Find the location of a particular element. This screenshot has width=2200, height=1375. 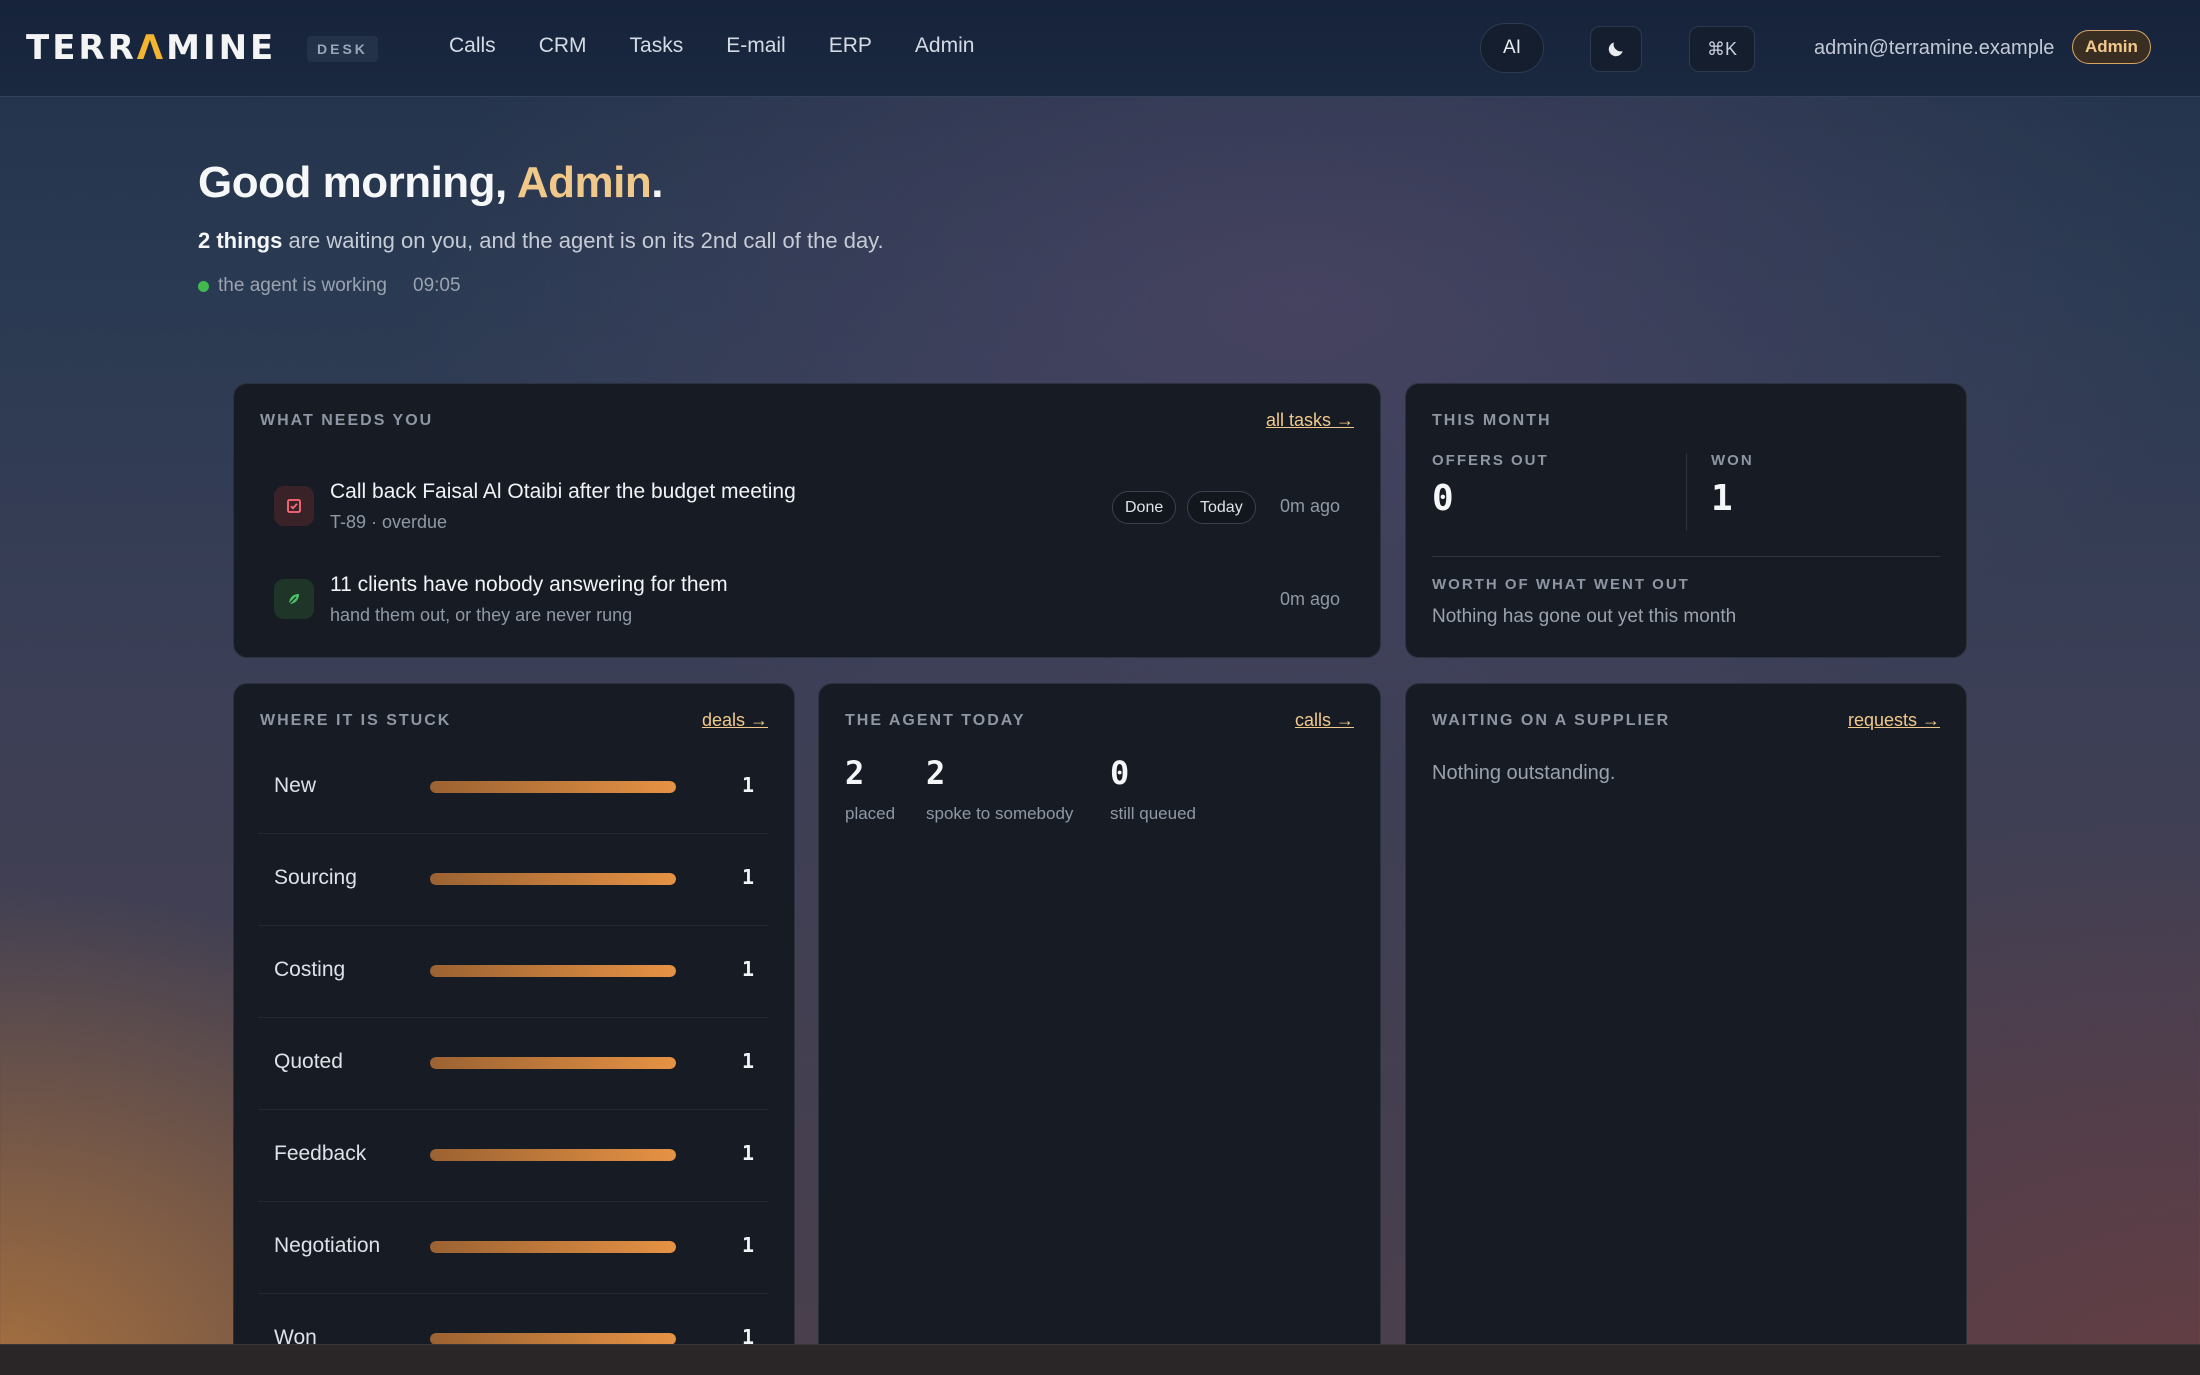

offers-out-value: 0 is located at coordinates (1443, 498).